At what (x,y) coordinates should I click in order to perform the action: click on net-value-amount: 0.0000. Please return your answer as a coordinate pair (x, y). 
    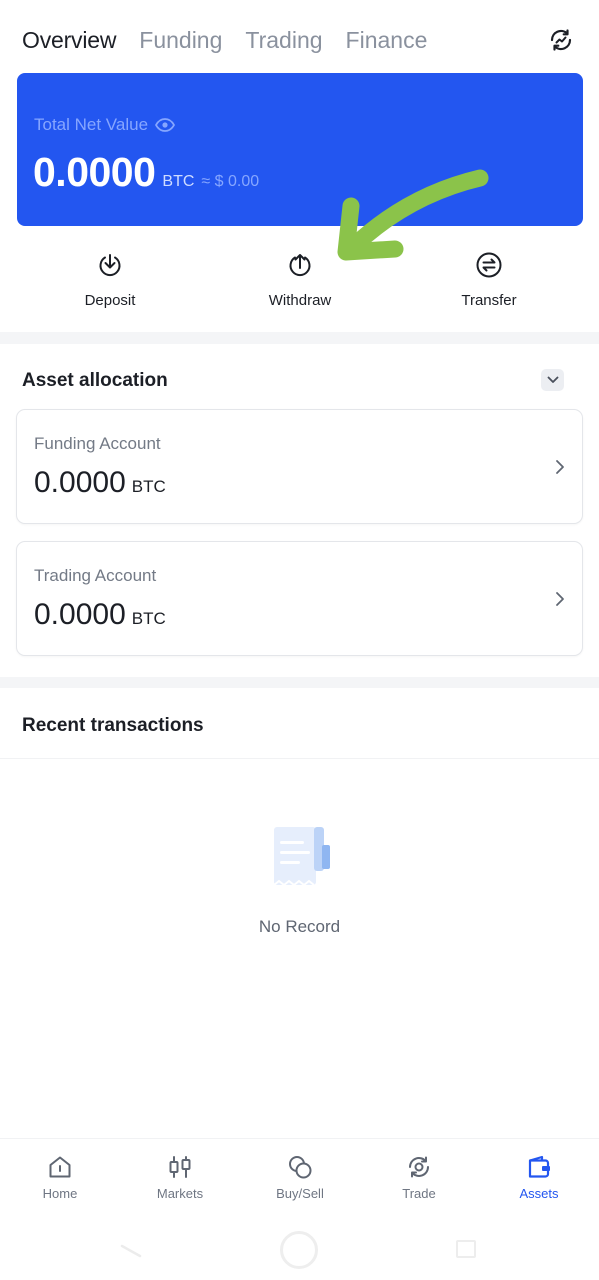
    Looking at the image, I should click on (94, 172).